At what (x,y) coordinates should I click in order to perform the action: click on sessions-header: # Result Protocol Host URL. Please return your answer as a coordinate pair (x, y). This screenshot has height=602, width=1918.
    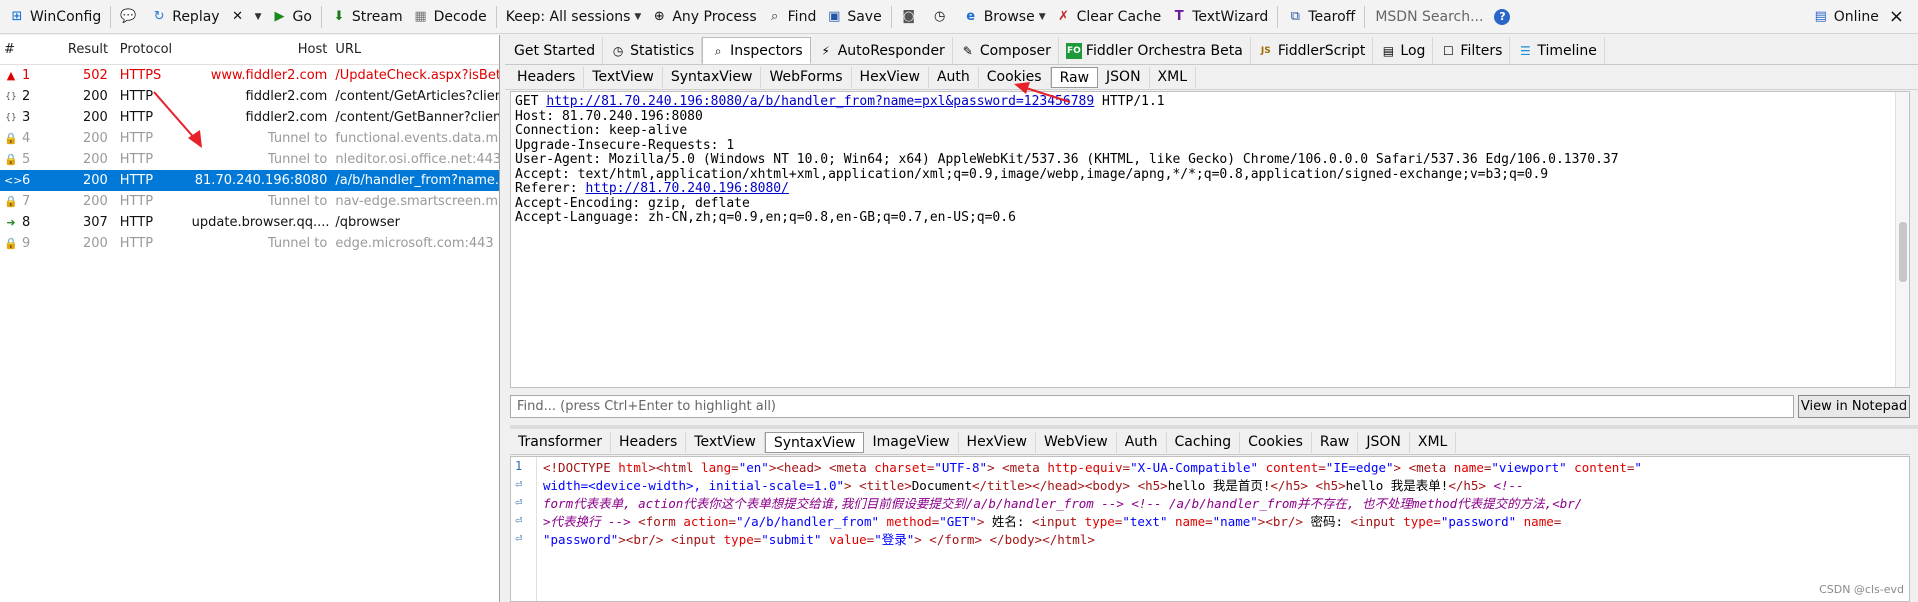
    Looking at the image, I should click on (249, 50).